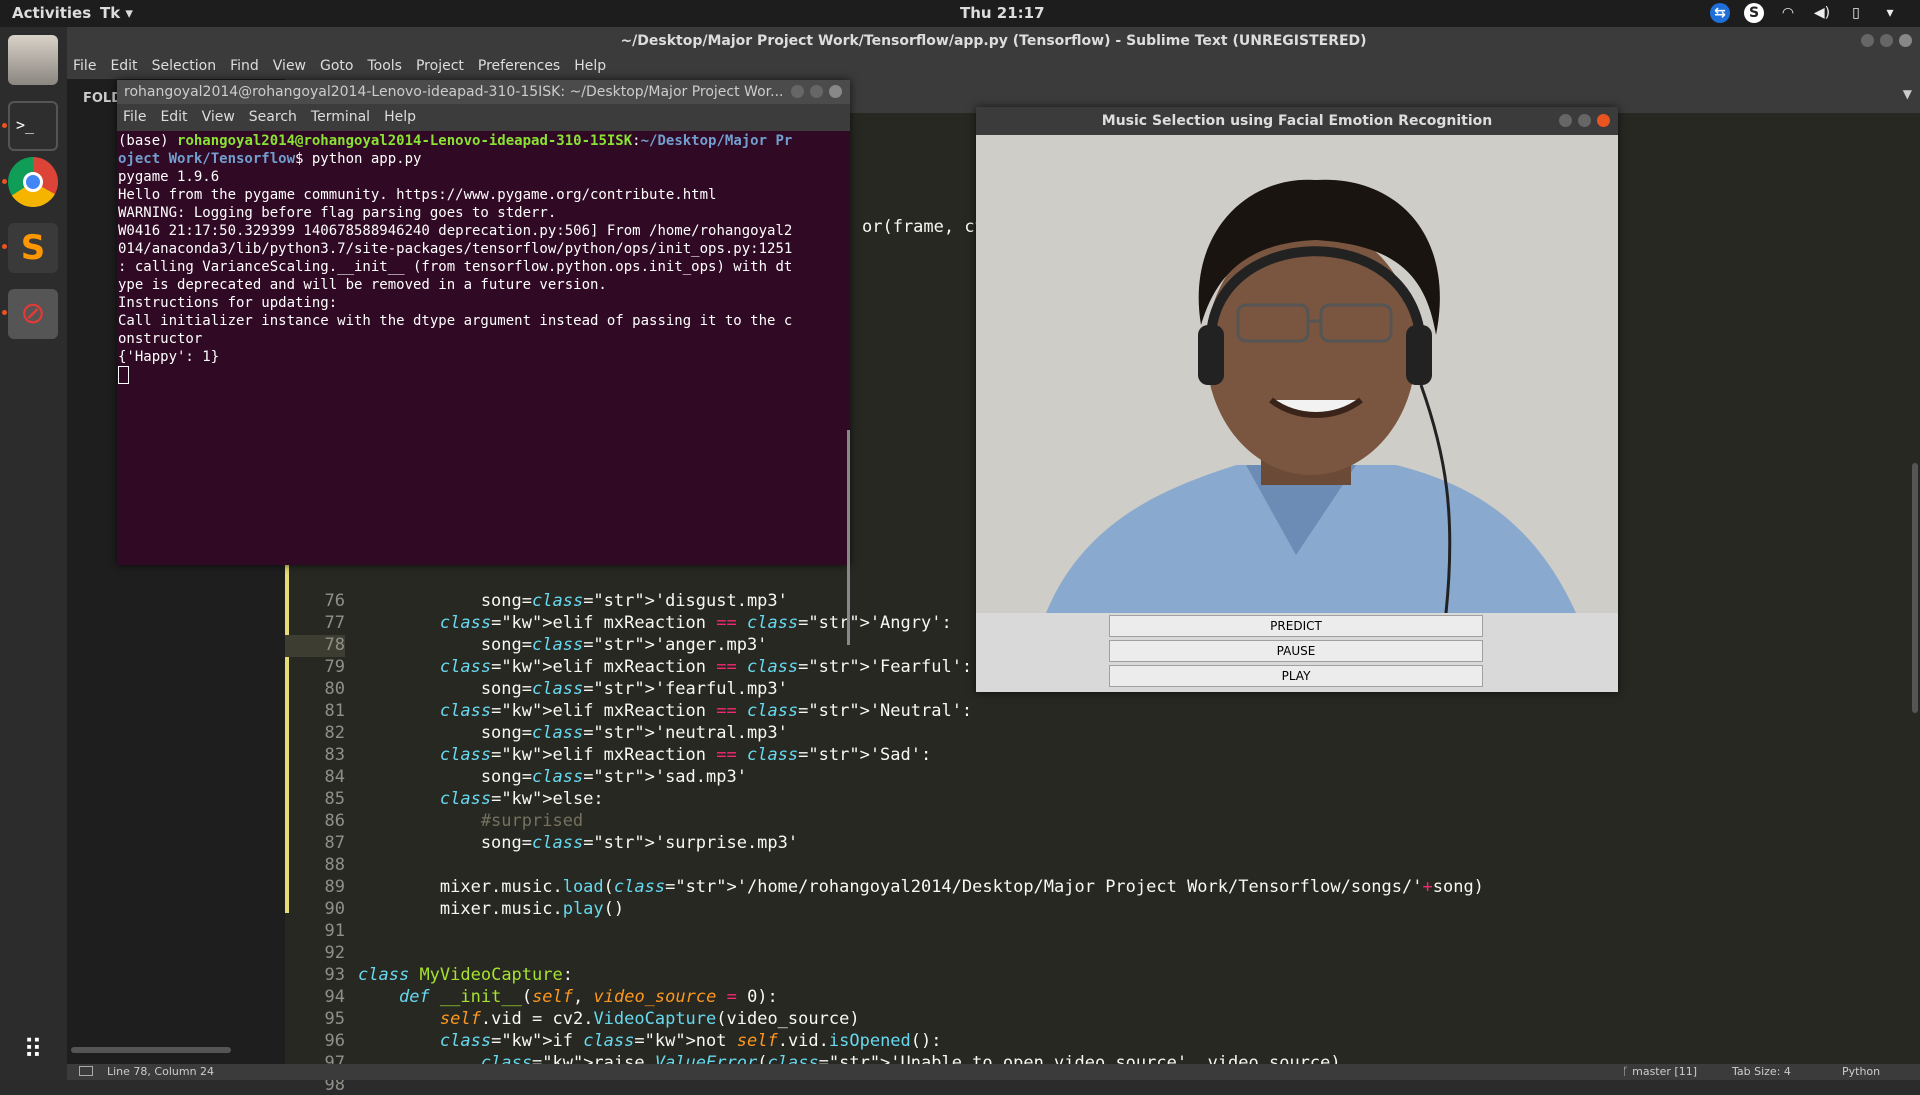  I want to click on git-branch: ᚴ master [11], so click(1659, 1071).